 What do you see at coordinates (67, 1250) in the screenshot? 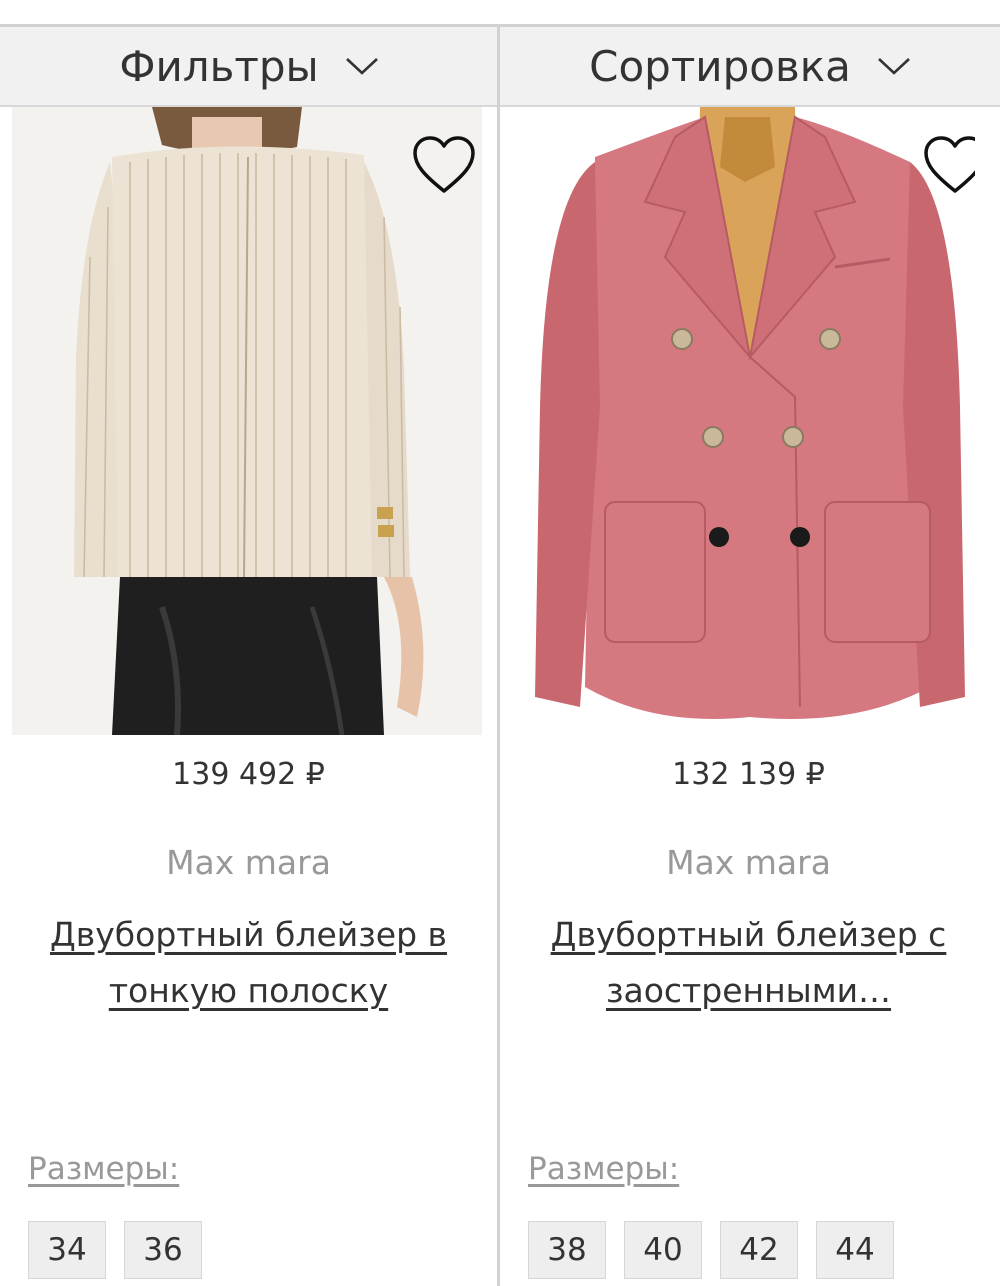
I see `size-option: 34` at bounding box center [67, 1250].